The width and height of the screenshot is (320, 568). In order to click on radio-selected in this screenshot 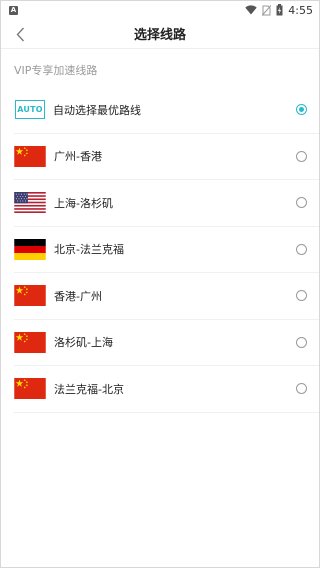, I will do `click(301, 110)`.